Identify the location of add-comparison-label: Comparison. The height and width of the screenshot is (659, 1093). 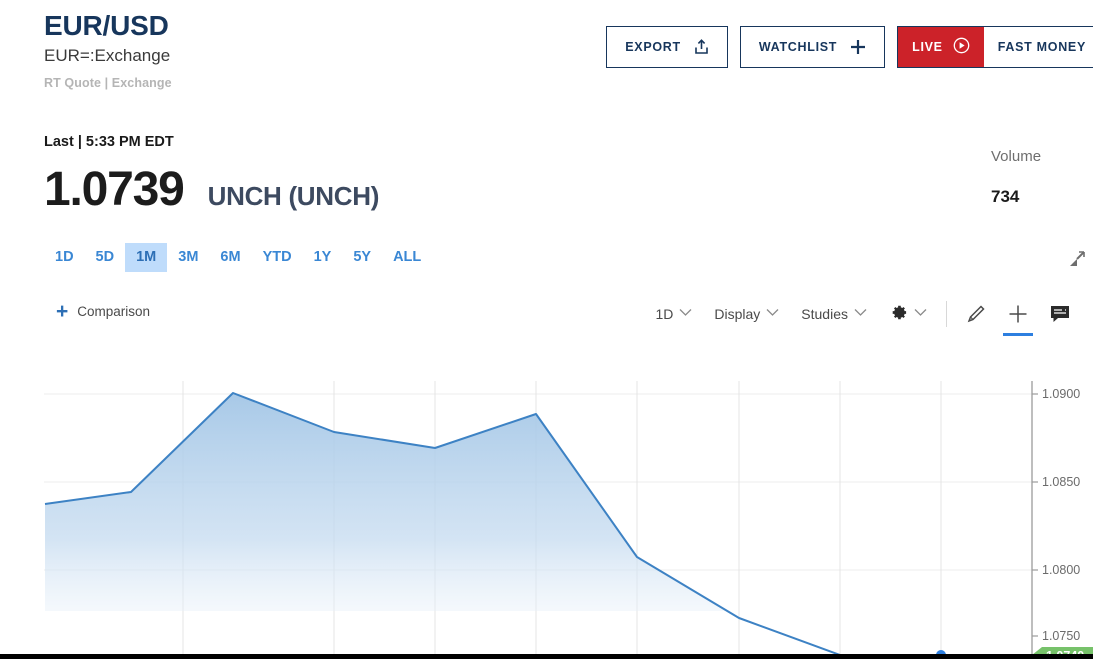
(114, 311).